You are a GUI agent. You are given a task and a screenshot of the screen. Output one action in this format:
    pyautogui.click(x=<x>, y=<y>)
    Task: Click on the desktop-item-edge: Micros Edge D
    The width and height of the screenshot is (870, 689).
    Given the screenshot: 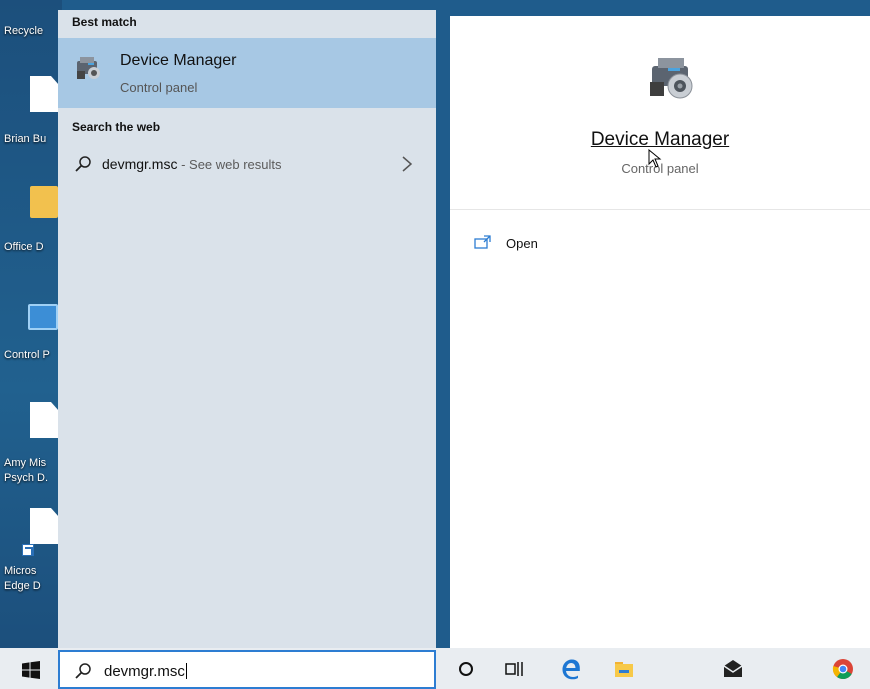 What is the action you would take?
    pyautogui.click(x=31, y=553)
    